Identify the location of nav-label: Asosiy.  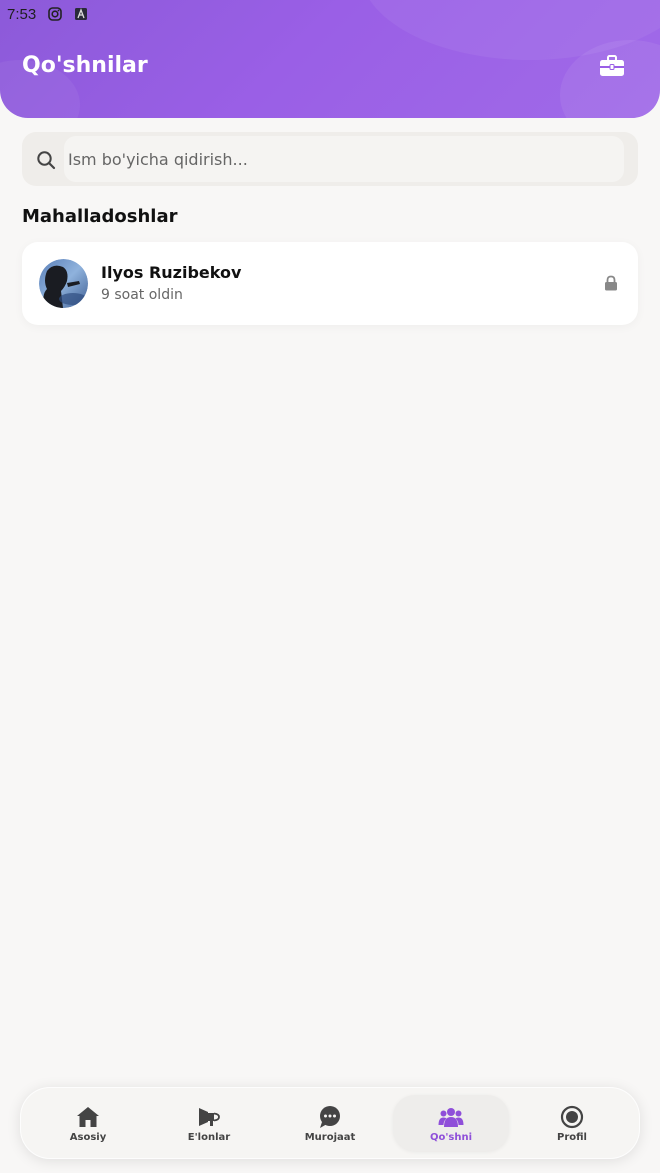
(88, 1137).